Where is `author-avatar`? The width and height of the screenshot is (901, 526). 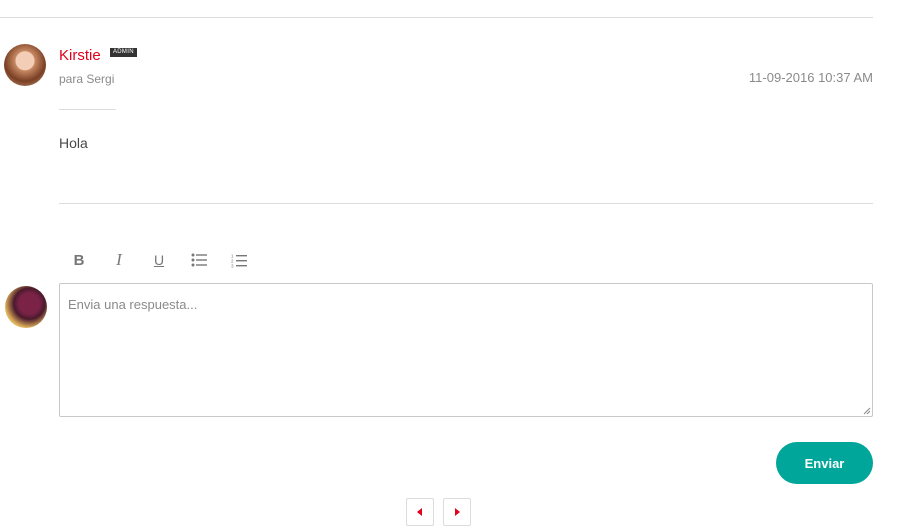 author-avatar is located at coordinates (25, 65).